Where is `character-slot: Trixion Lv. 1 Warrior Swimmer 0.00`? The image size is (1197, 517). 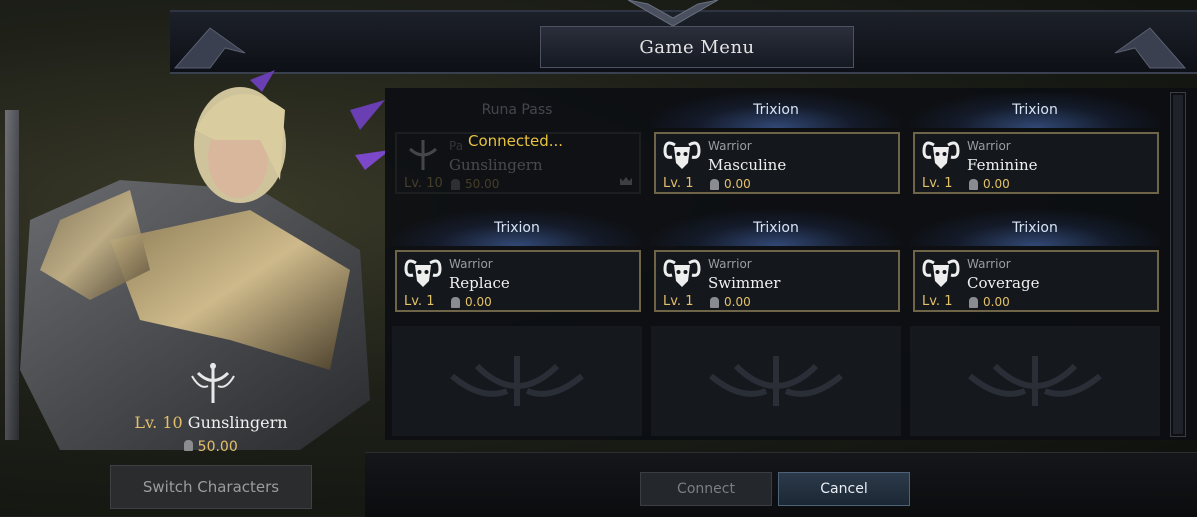 character-slot: Trixion Lv. 1 Warrior Swimmer 0.00 is located at coordinates (776, 269).